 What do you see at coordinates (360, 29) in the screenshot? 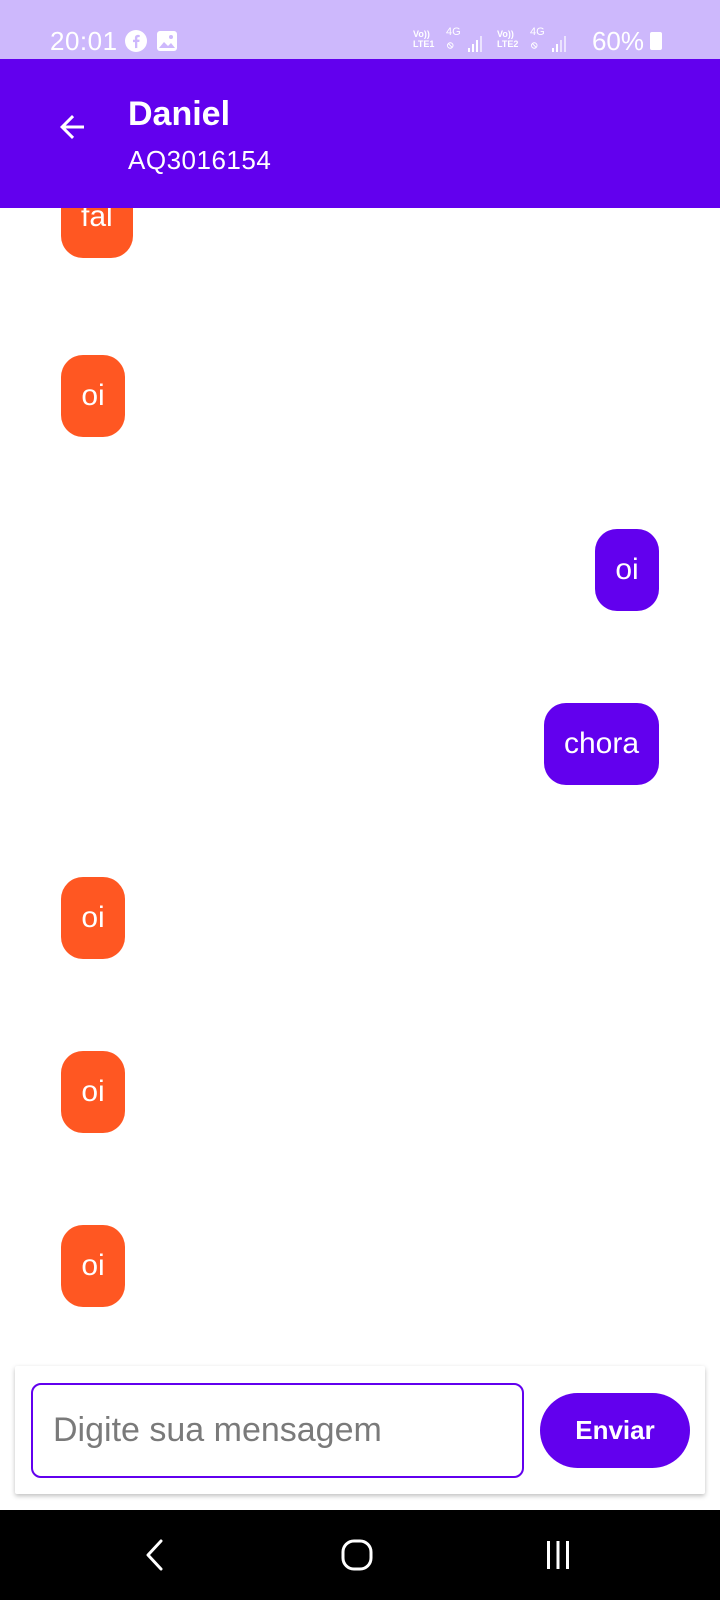
I see `status-bar: 20:01 Vo)) LTE1 4G ⦸ Vo)) LTE2 4G ⦸ 60%` at bounding box center [360, 29].